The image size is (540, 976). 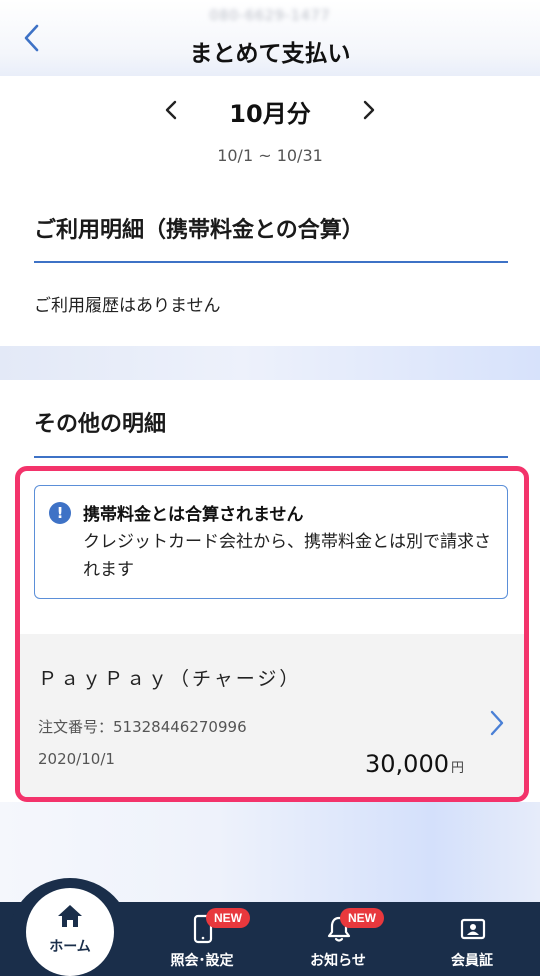 I want to click on item-date: 2020/10/1, so click(x=76, y=759).